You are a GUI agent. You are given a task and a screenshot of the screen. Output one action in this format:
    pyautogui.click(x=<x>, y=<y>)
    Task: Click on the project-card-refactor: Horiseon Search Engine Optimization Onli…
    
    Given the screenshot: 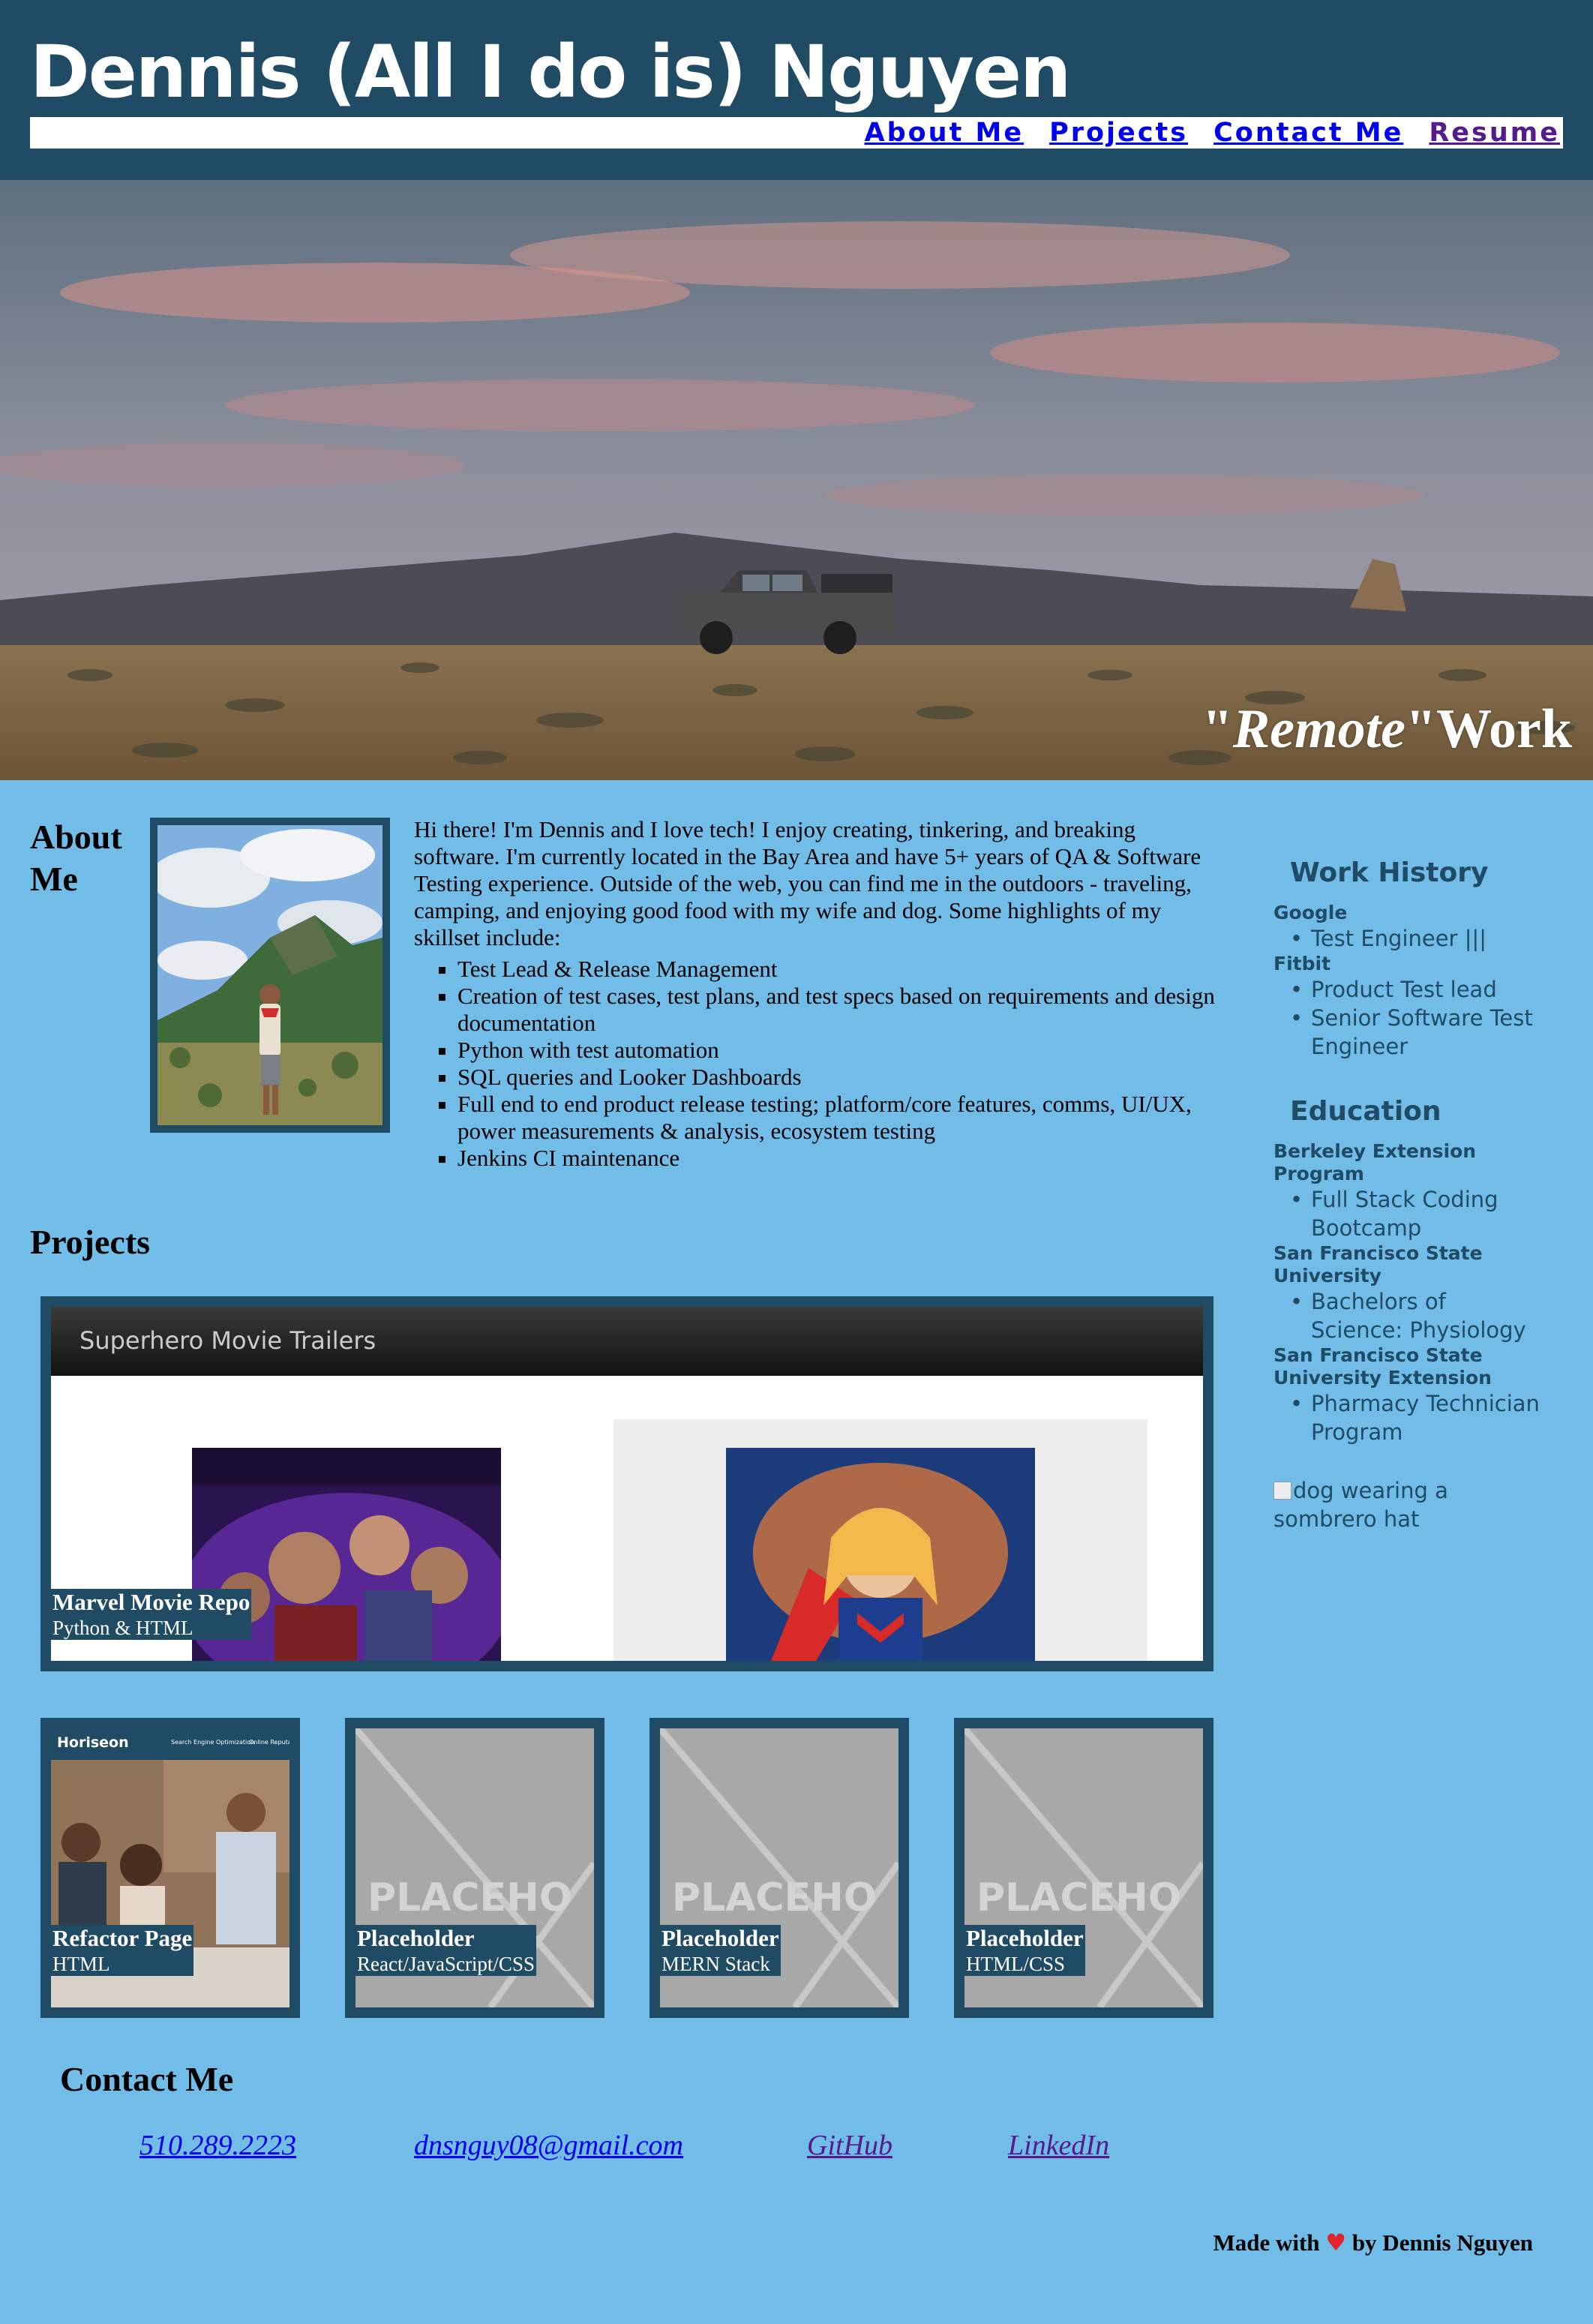 What is the action you would take?
    pyautogui.click(x=170, y=1868)
    